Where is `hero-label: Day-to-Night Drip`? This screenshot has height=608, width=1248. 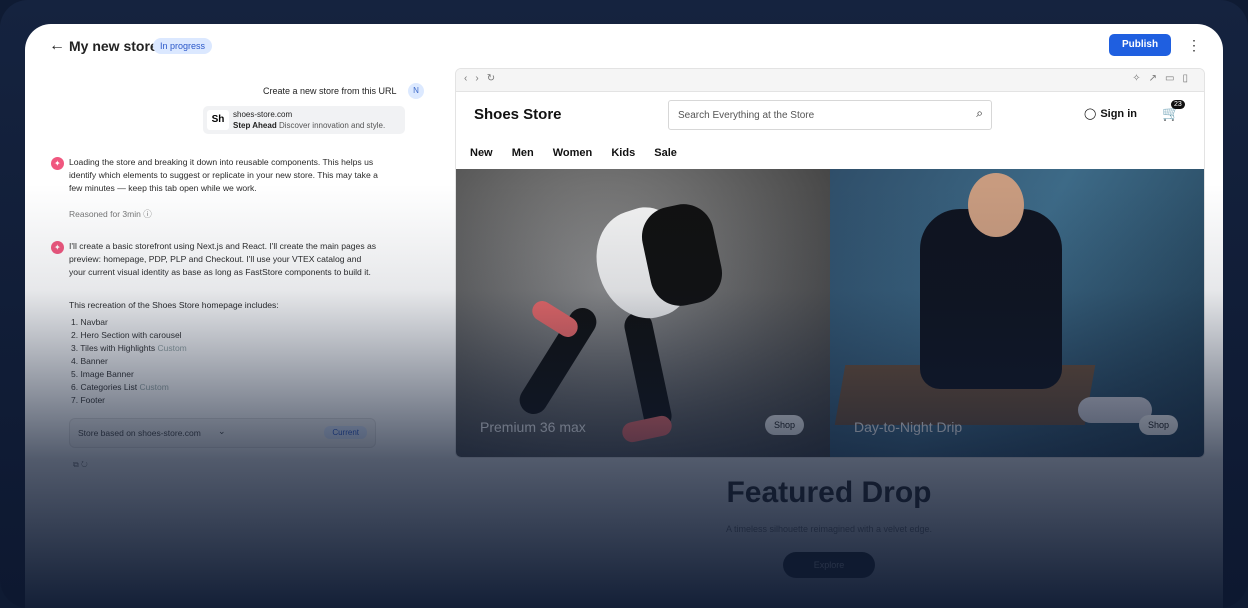 hero-label: Day-to-Night Drip is located at coordinates (908, 427).